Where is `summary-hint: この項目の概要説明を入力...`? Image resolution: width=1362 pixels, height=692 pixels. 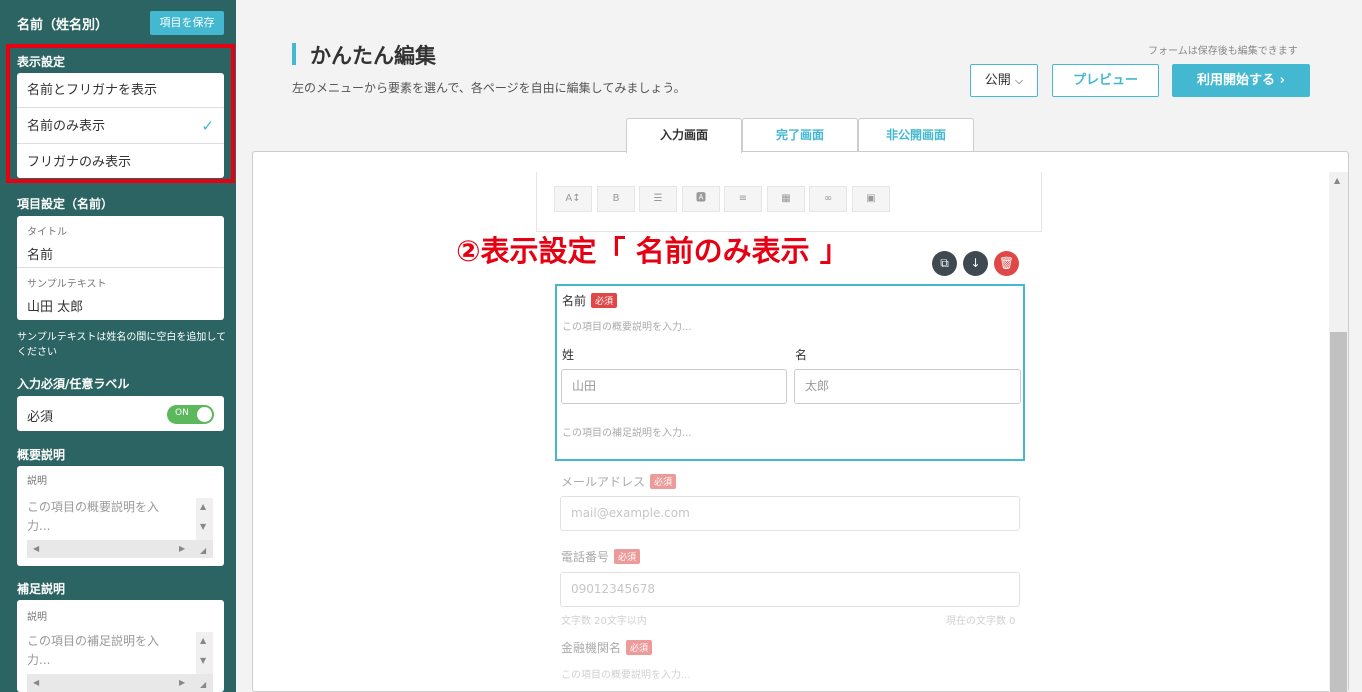
summary-hint: この項目の概要説明を入力... is located at coordinates (627, 327).